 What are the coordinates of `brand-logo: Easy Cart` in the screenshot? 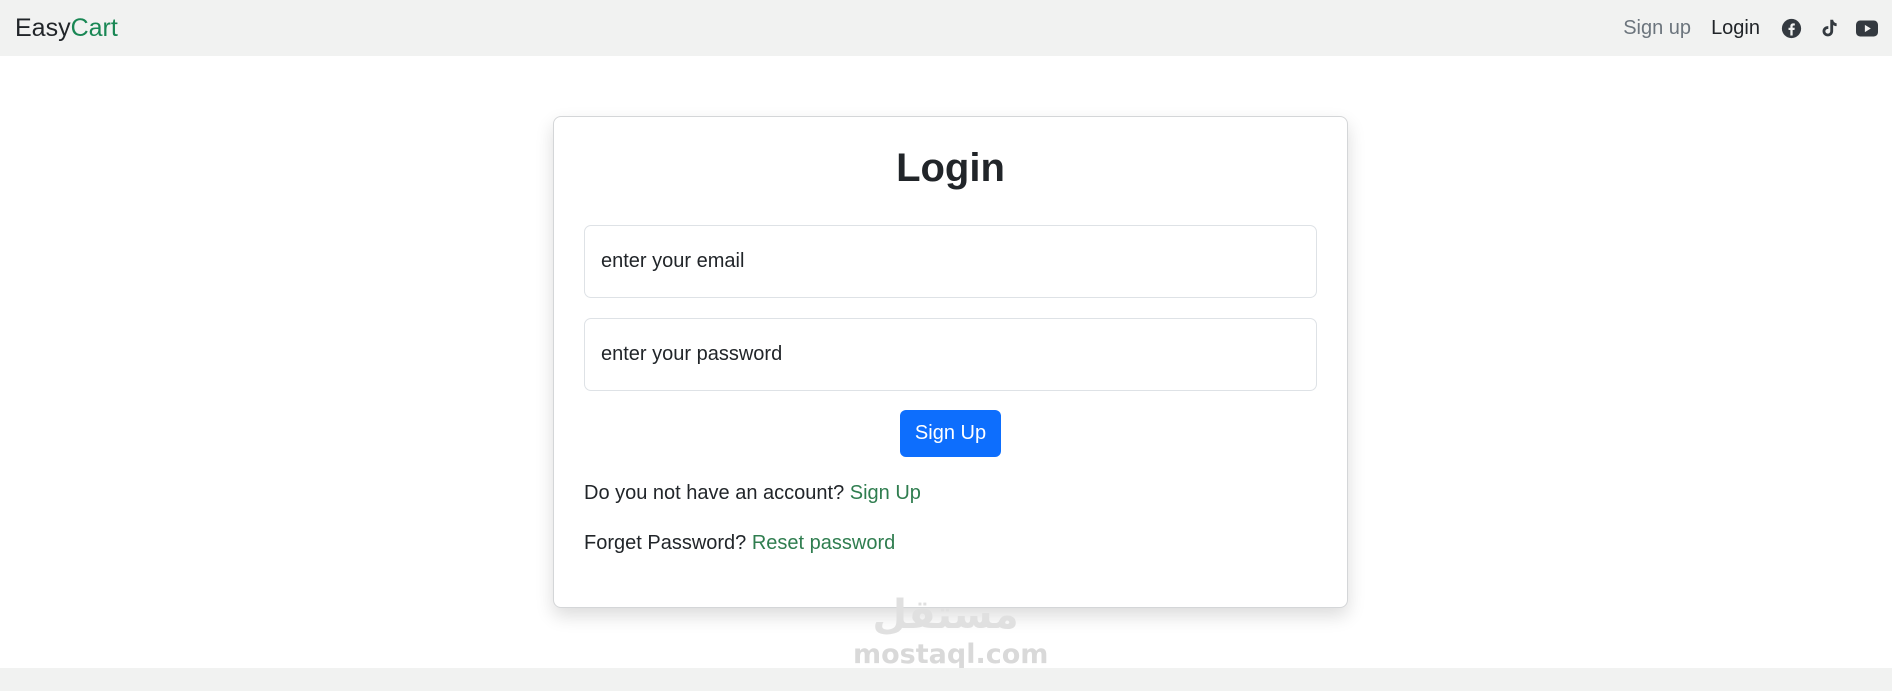 It's located at (66, 27).